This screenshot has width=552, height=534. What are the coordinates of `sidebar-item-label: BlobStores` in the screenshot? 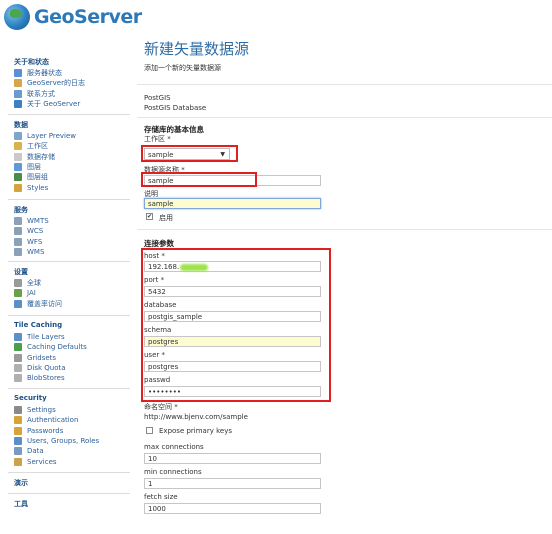 It's located at (46, 378).